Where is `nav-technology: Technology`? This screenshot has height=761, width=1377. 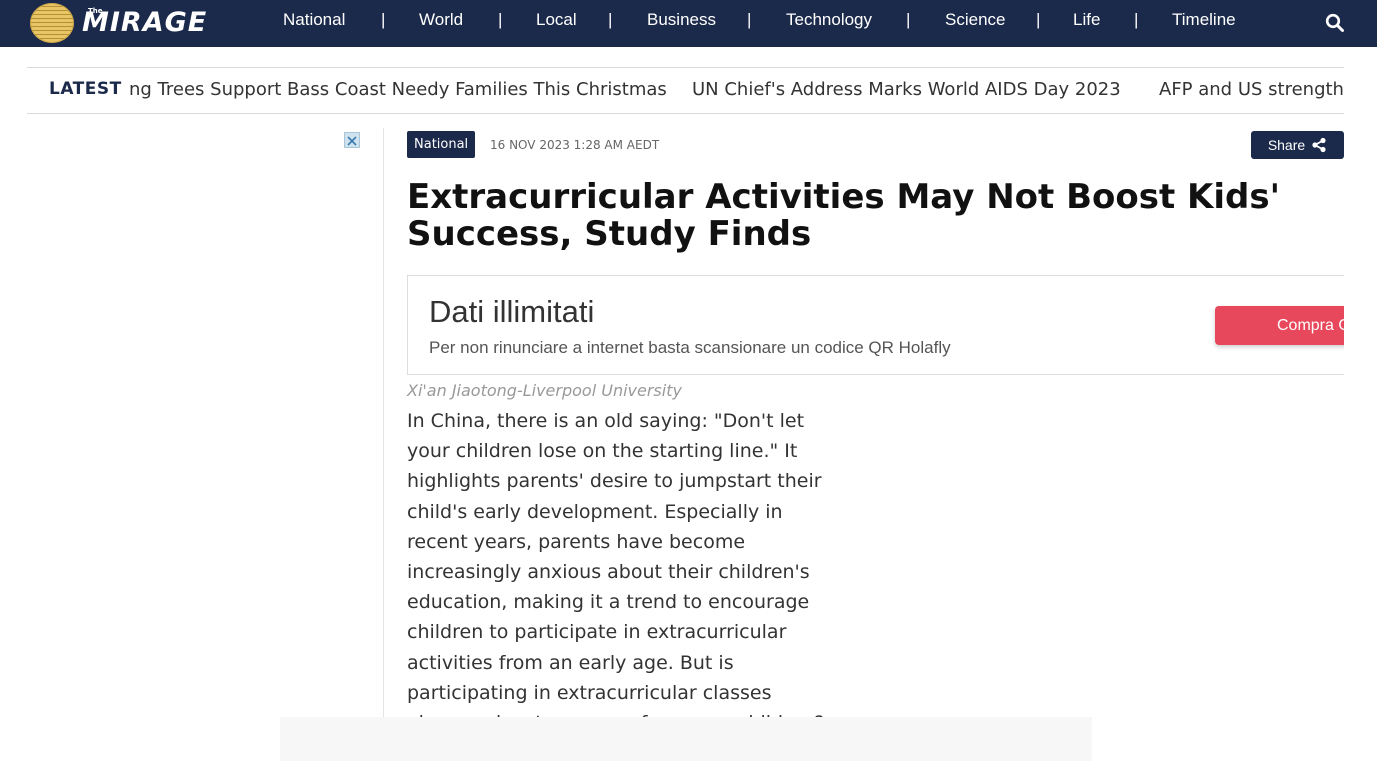 nav-technology: Technology is located at coordinates (829, 20).